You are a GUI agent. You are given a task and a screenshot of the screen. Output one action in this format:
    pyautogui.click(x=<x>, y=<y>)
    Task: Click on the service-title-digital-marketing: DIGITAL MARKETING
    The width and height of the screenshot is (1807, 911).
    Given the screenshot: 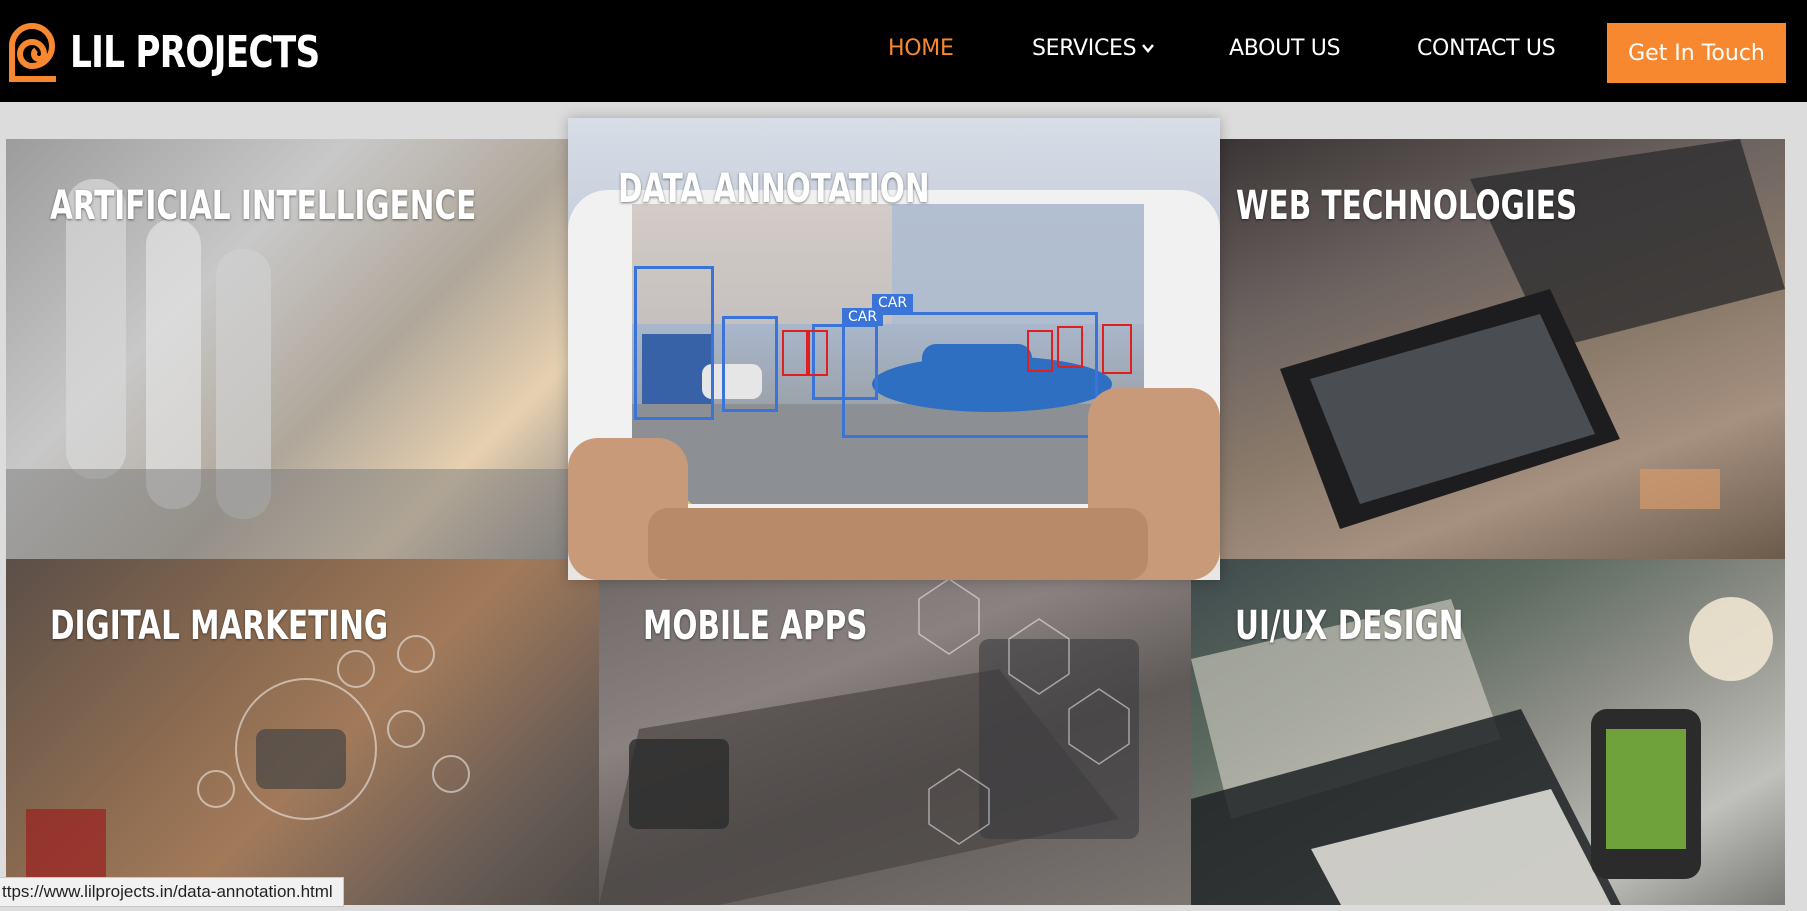 What is the action you would take?
    pyautogui.click(x=219, y=626)
    